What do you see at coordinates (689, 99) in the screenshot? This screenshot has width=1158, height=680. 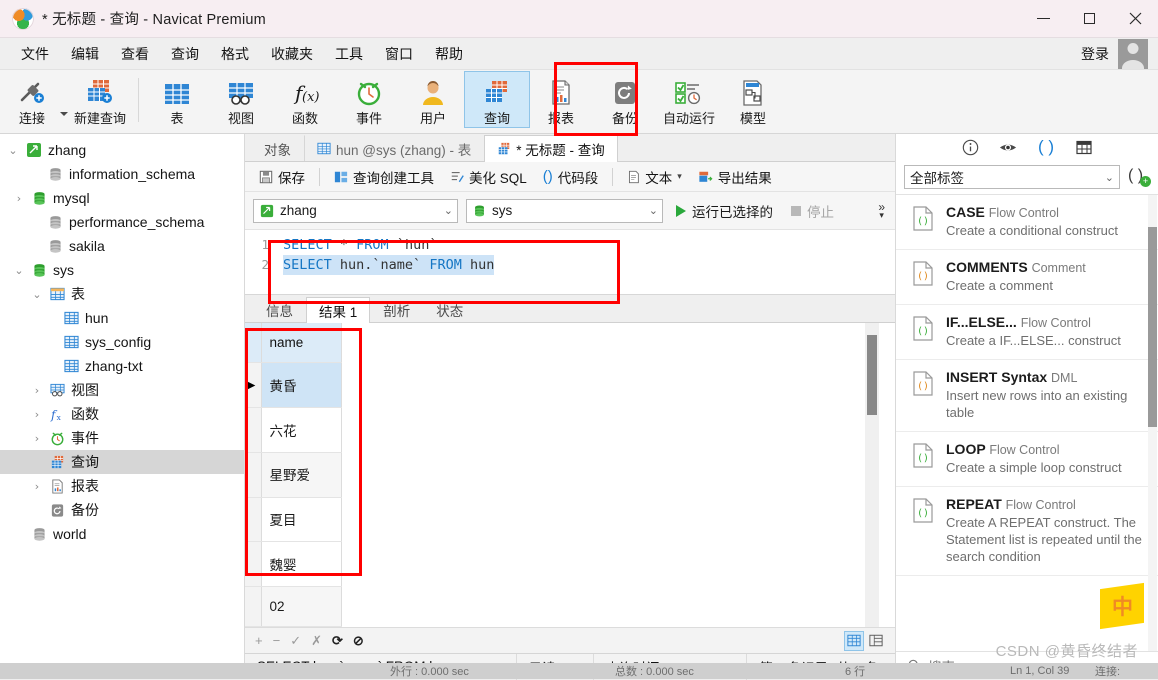 I see `ribbon-automation: 自动运行` at bounding box center [689, 99].